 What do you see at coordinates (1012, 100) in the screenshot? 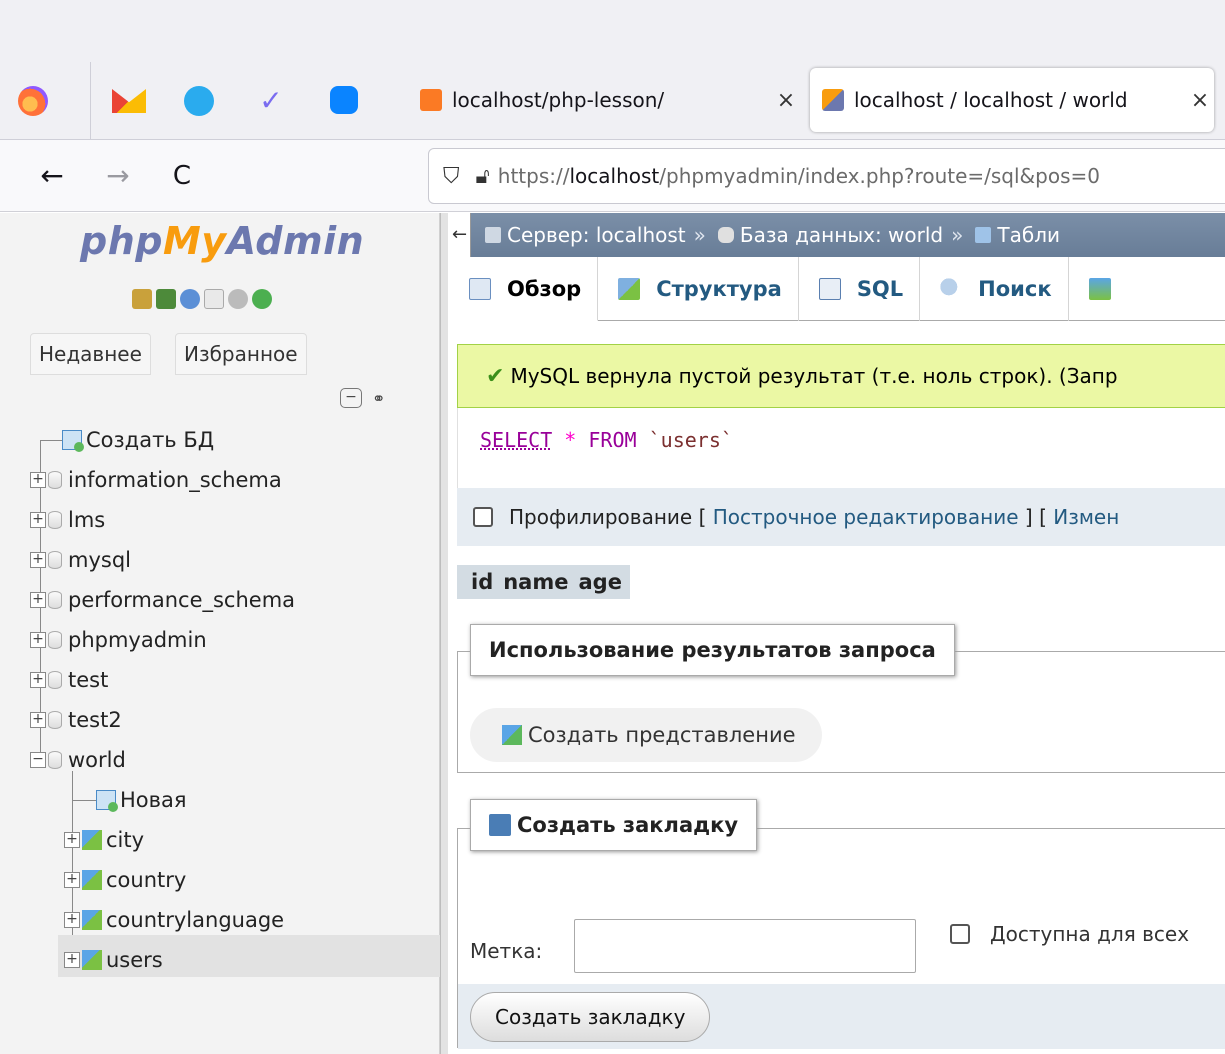
I see `tab-phpmyadmin: localhost / localhost / world ×` at bounding box center [1012, 100].